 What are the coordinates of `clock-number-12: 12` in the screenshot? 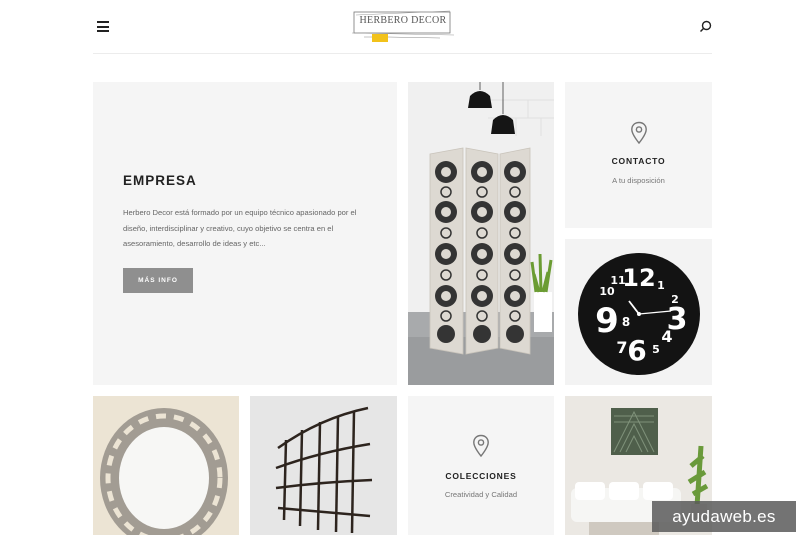 It's located at (638, 278).